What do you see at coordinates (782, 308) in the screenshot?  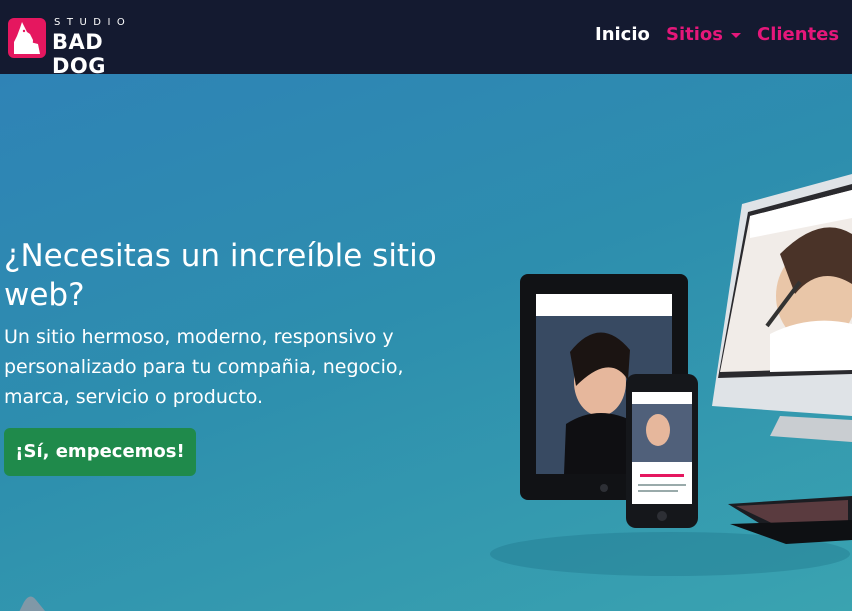 I see `desktop-monitor` at bounding box center [782, 308].